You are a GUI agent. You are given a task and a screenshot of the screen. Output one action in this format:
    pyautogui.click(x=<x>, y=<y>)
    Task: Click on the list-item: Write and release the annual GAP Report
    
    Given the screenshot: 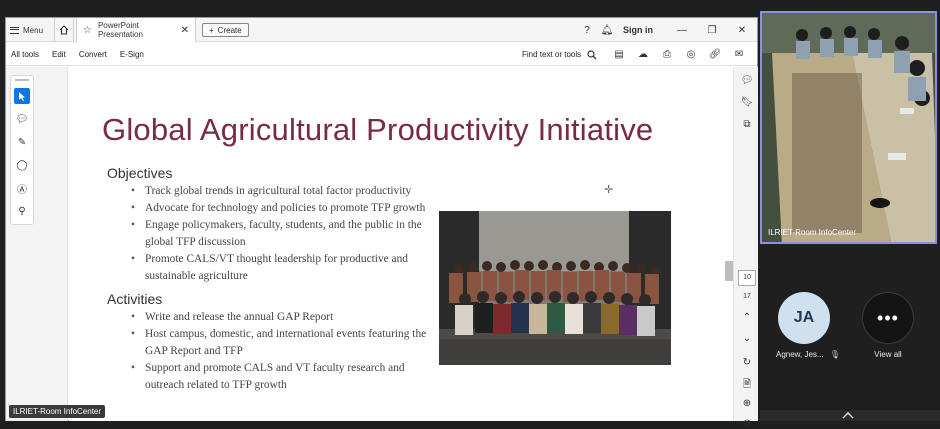 What is the action you would take?
    pyautogui.click(x=279, y=317)
    